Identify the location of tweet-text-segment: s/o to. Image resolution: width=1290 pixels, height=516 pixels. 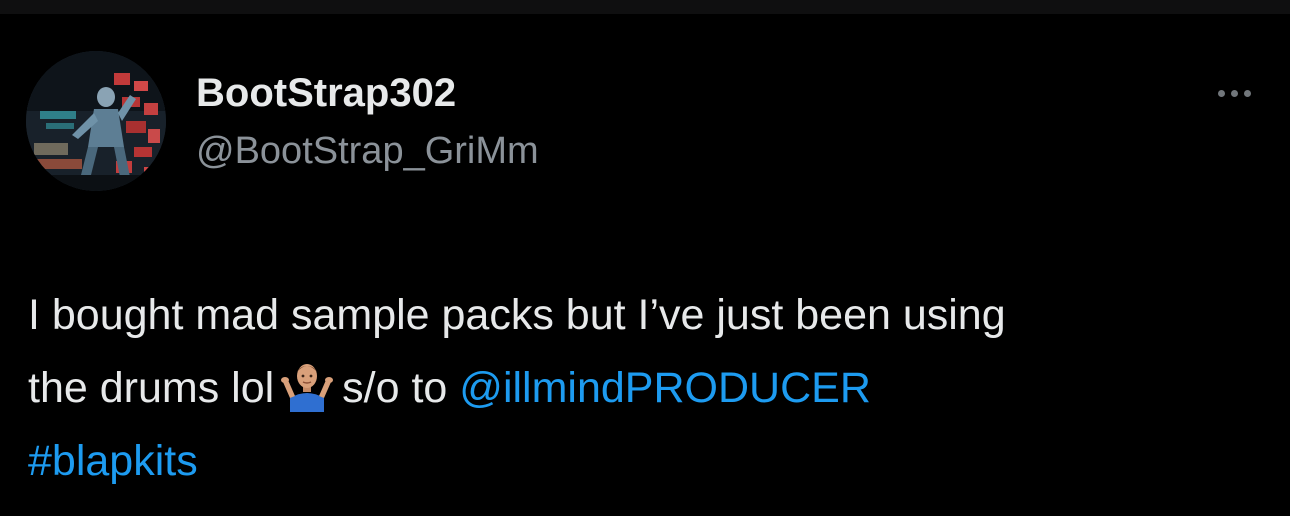
(395, 388).